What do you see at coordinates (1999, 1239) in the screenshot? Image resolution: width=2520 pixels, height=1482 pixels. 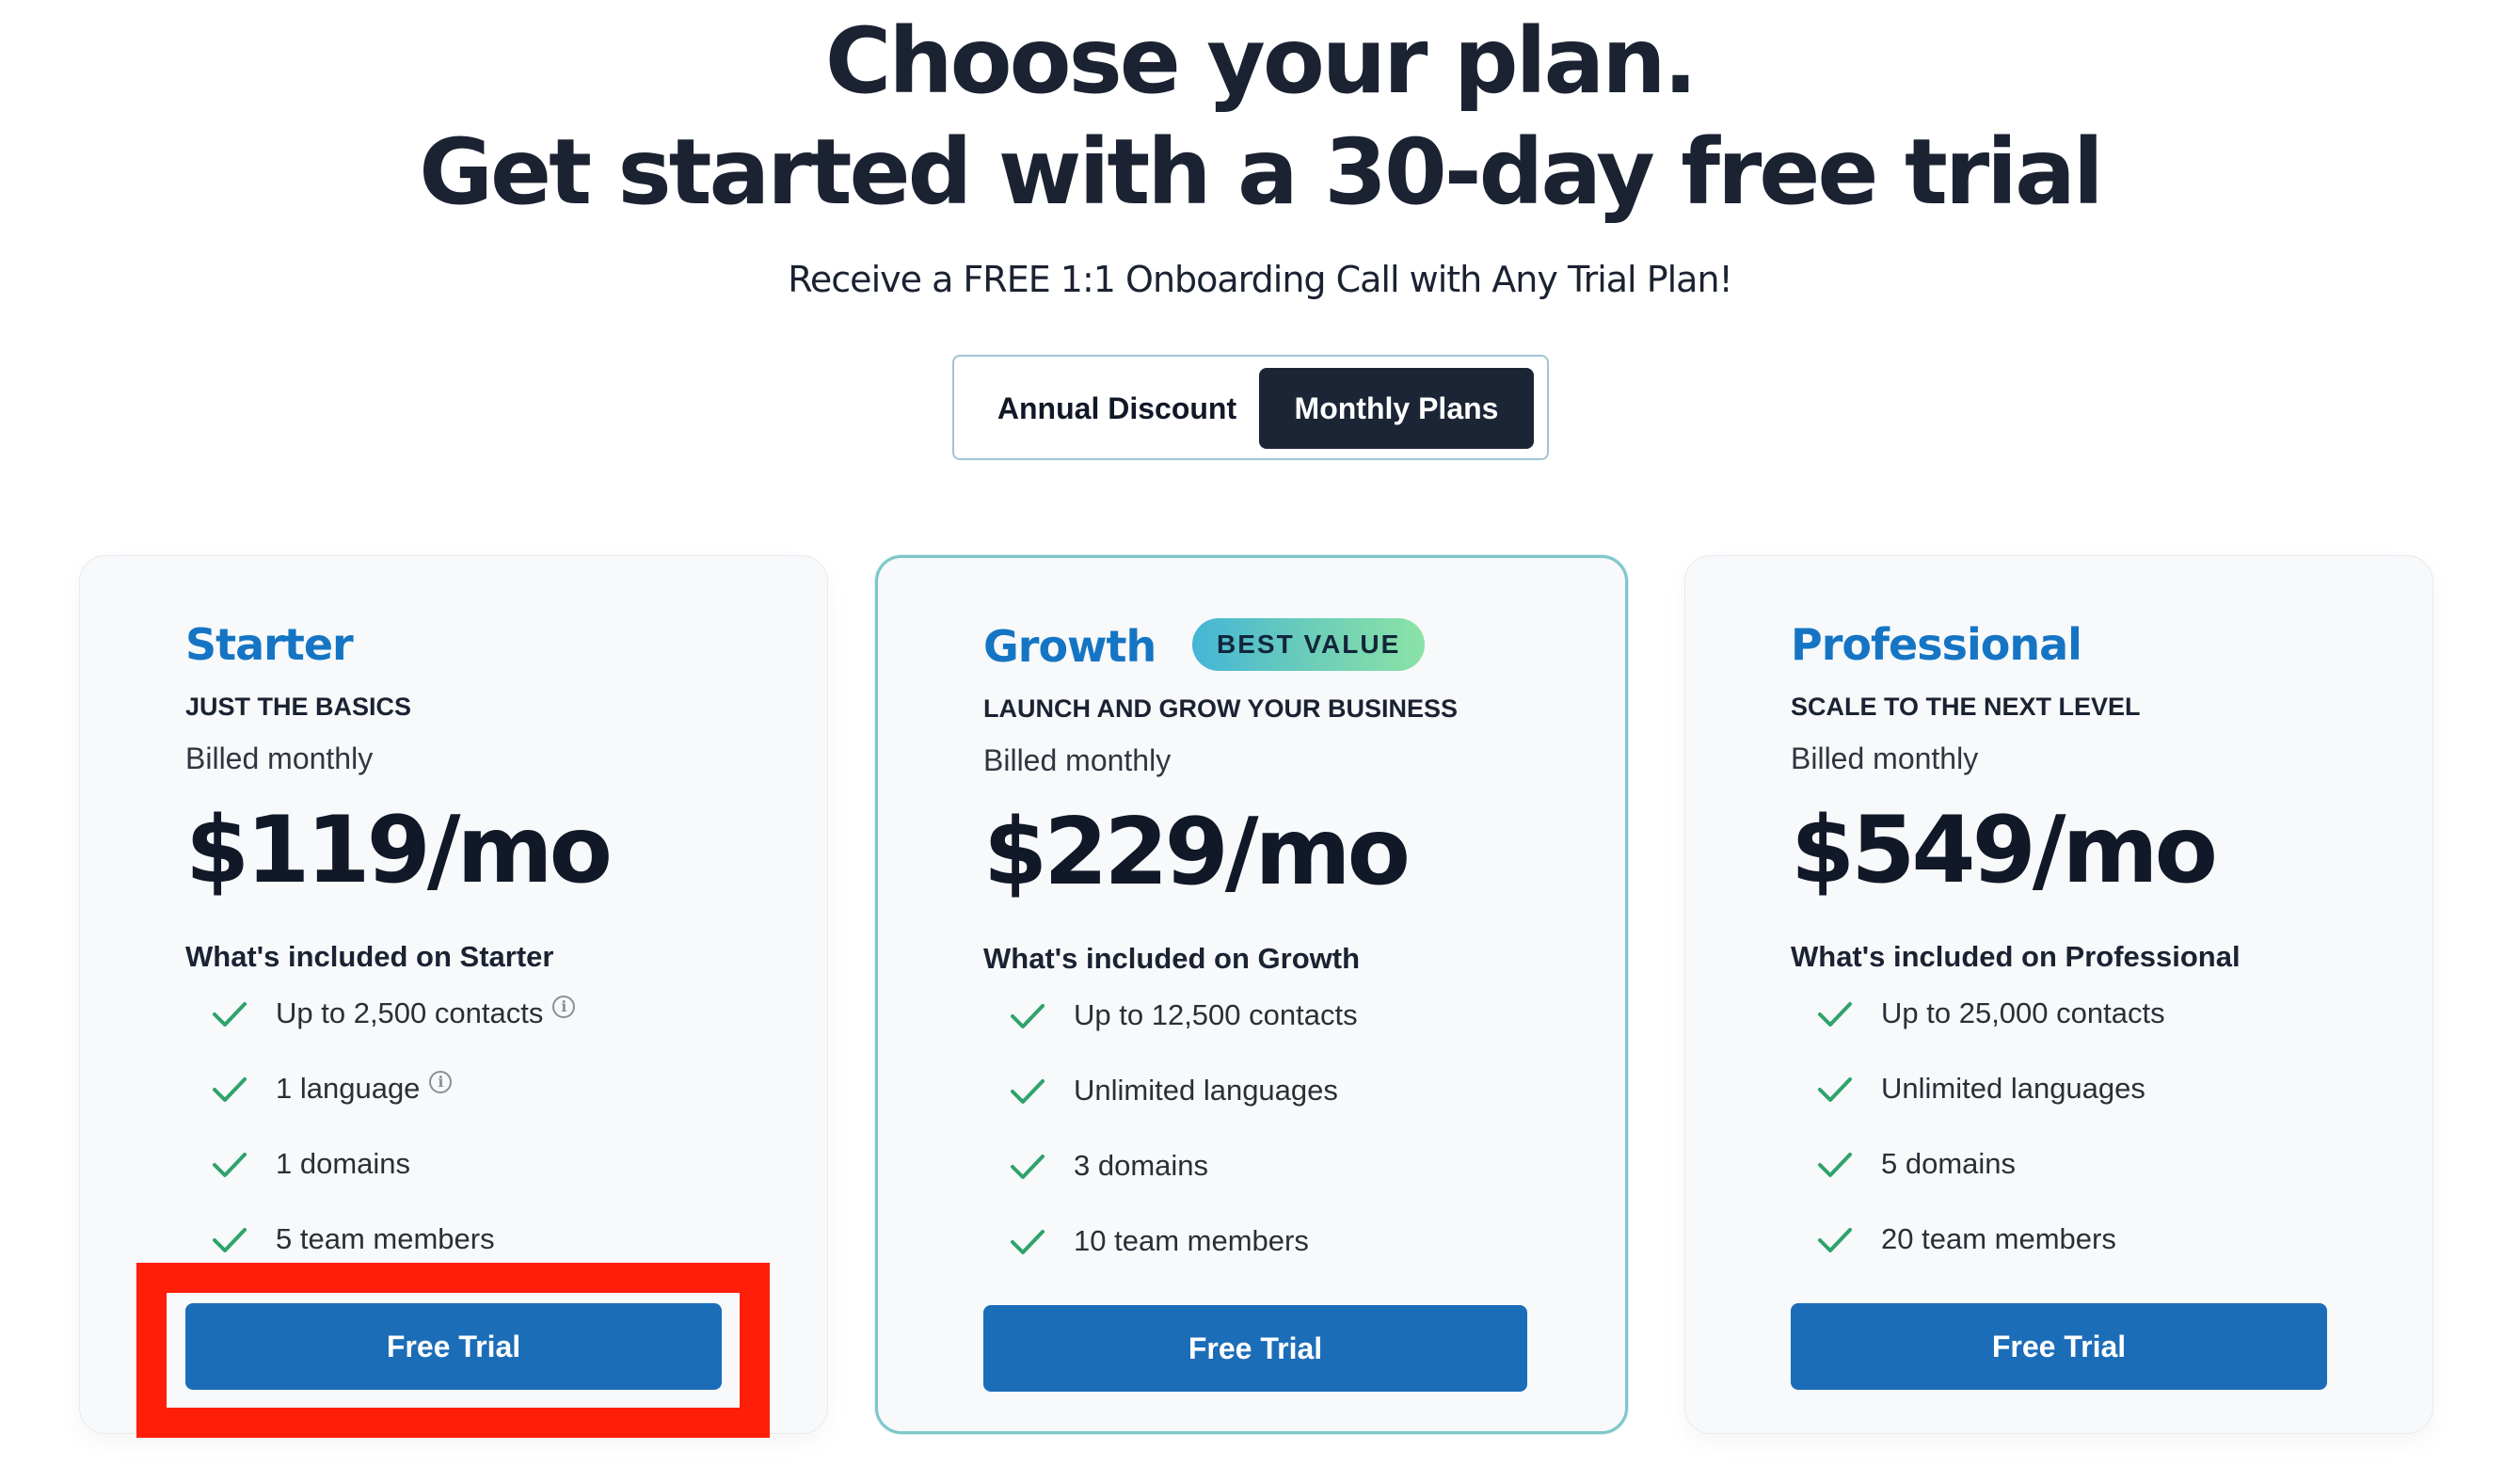 I see `feature-text: 20 team members` at bounding box center [1999, 1239].